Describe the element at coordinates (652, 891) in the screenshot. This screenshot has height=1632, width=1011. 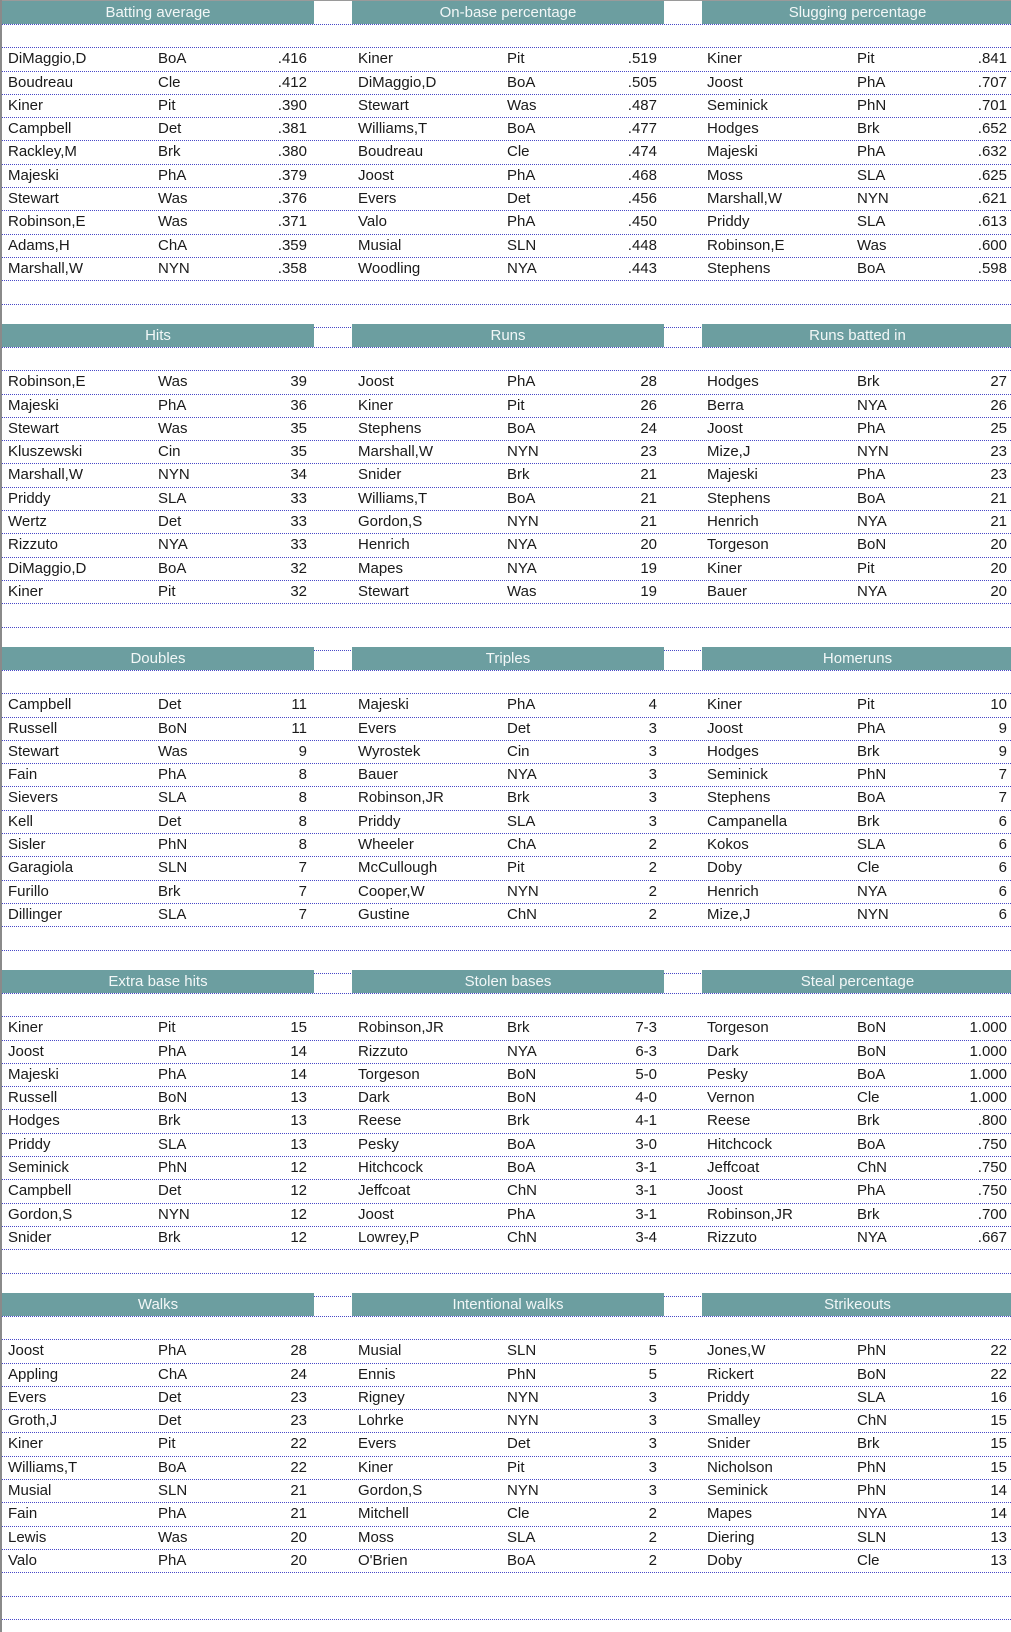
I see `stat-value: 2` at that location.